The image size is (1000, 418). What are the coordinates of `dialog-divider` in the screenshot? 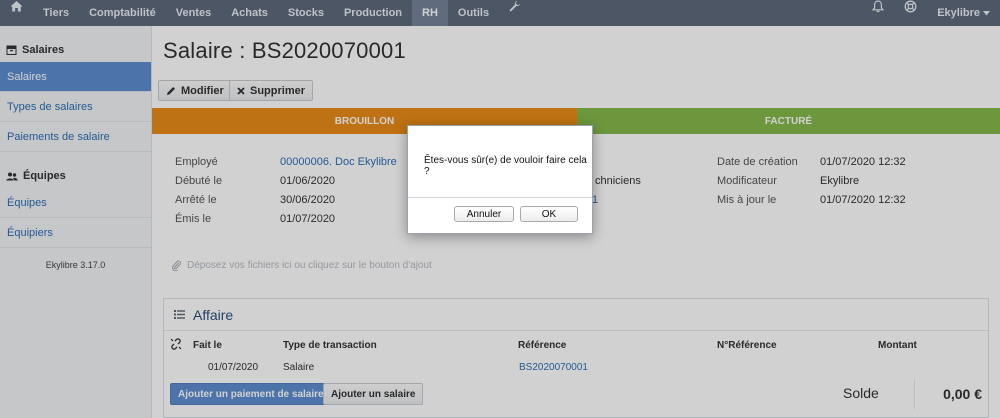 It's located at (500, 197).